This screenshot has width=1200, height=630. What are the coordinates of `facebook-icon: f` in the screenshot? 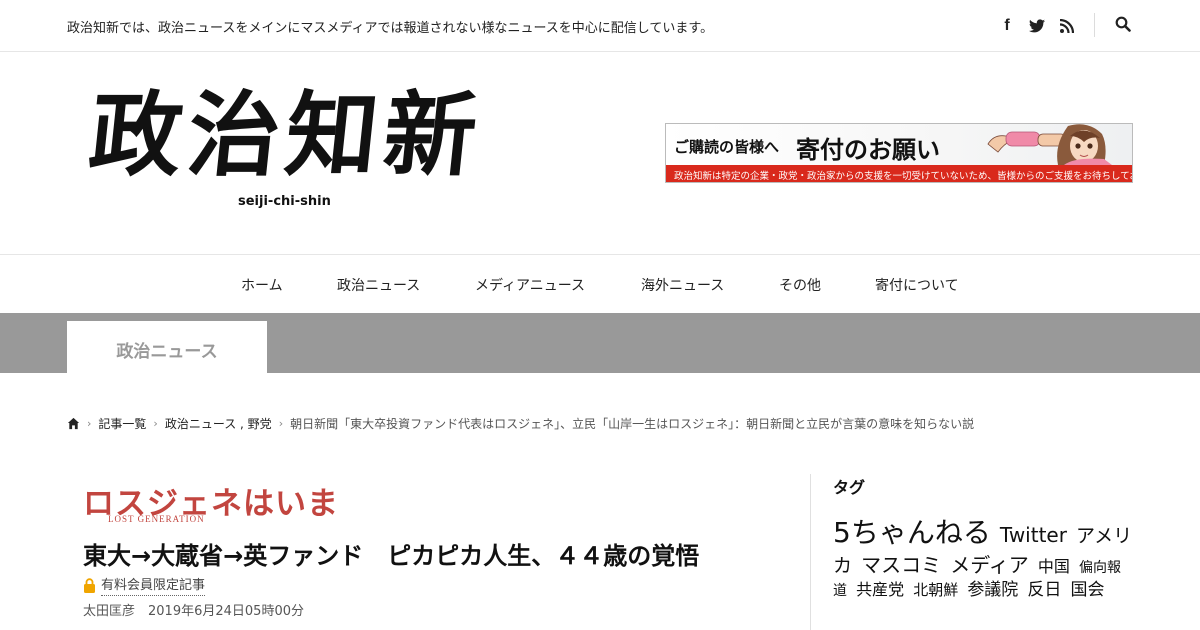 It's located at (1007, 26).